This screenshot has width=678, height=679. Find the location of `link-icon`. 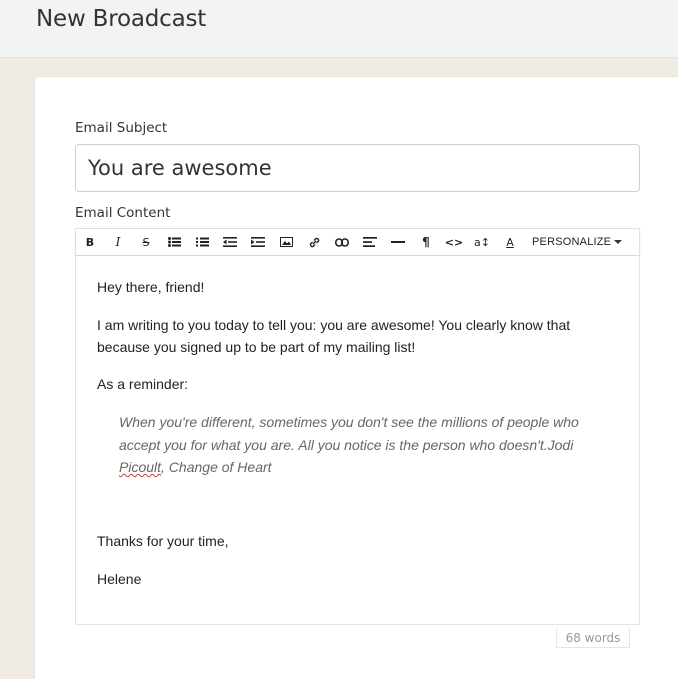

link-icon is located at coordinates (314, 242).